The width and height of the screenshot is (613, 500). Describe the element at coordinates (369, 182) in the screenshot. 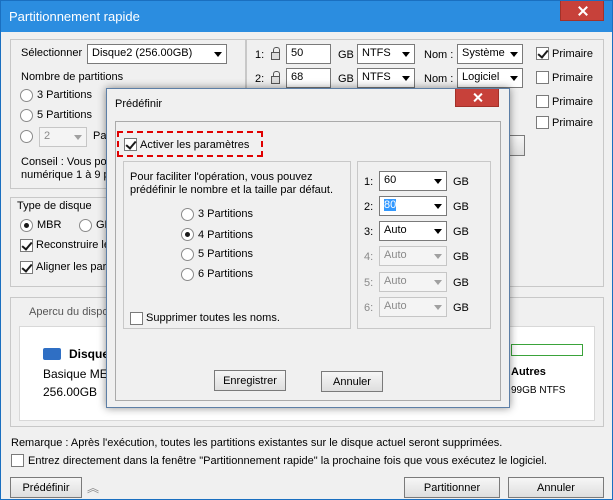

I see `size-1-num: 1:` at that location.